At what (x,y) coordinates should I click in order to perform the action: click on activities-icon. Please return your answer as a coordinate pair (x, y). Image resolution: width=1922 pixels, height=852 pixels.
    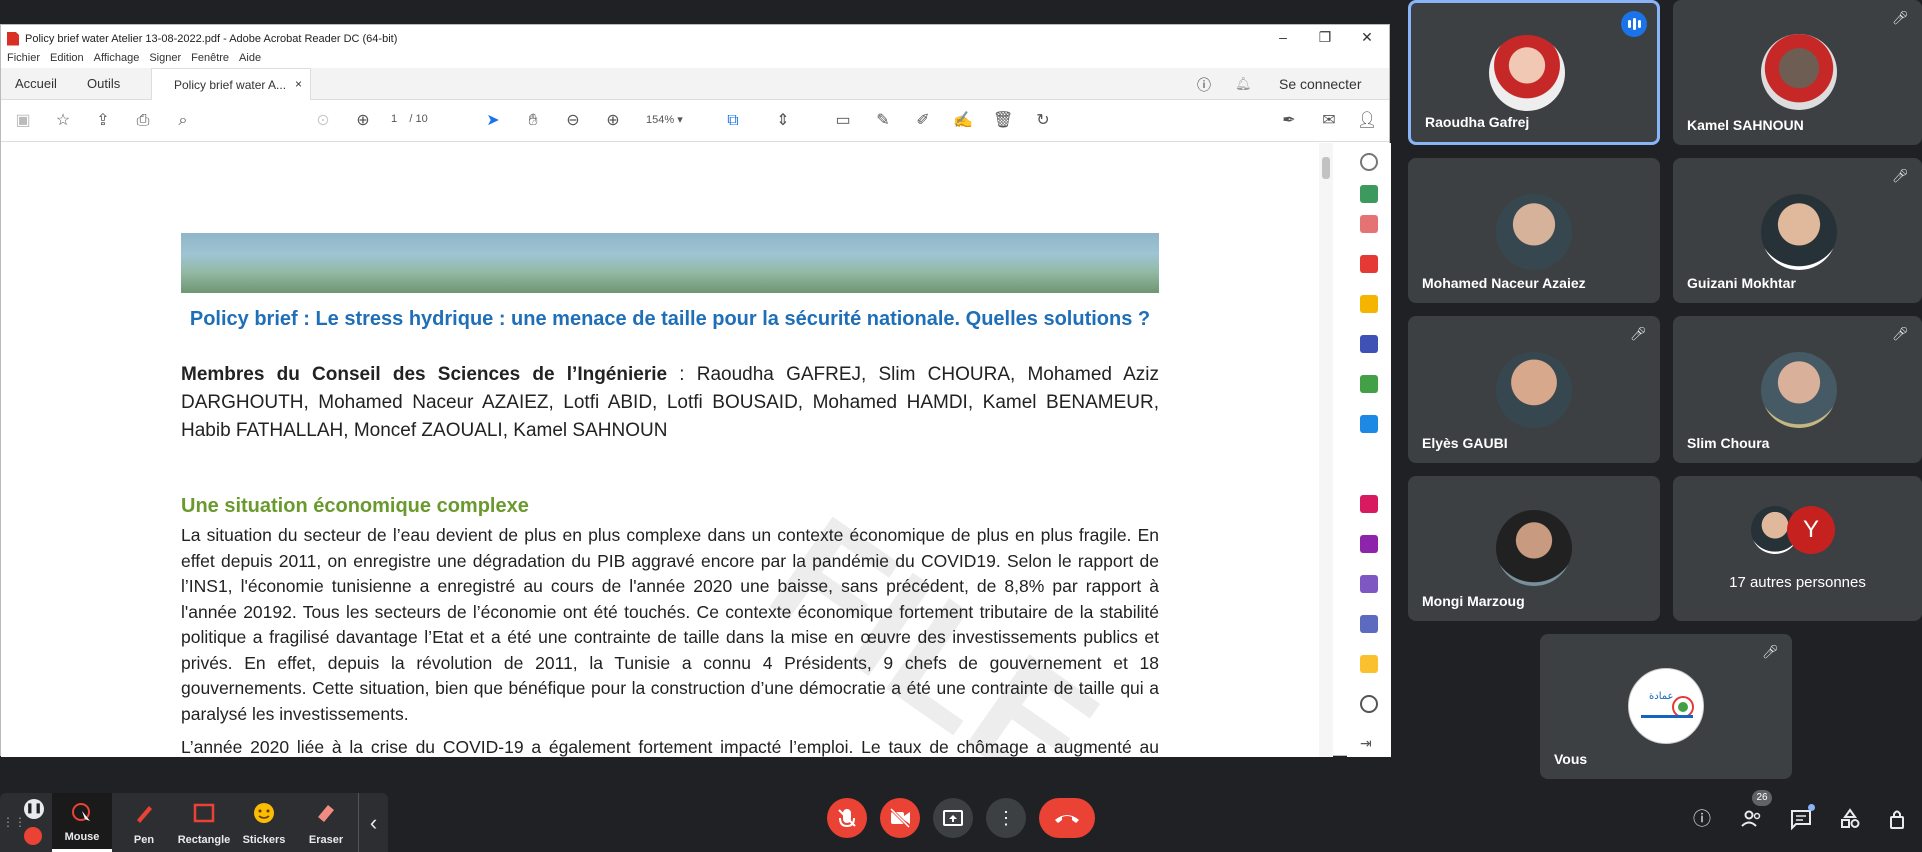
    Looking at the image, I should click on (1850, 819).